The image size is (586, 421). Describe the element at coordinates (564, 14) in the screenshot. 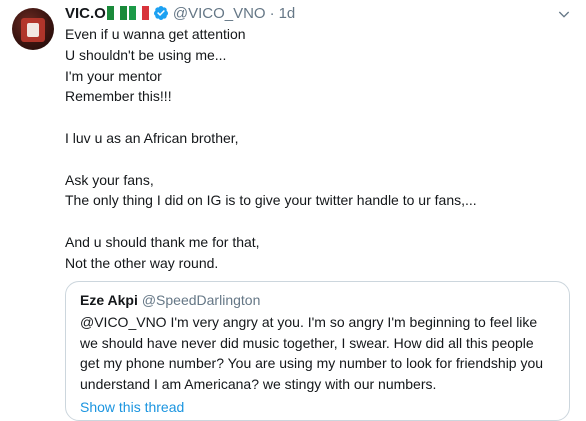

I see `chevron-down-icon` at that location.